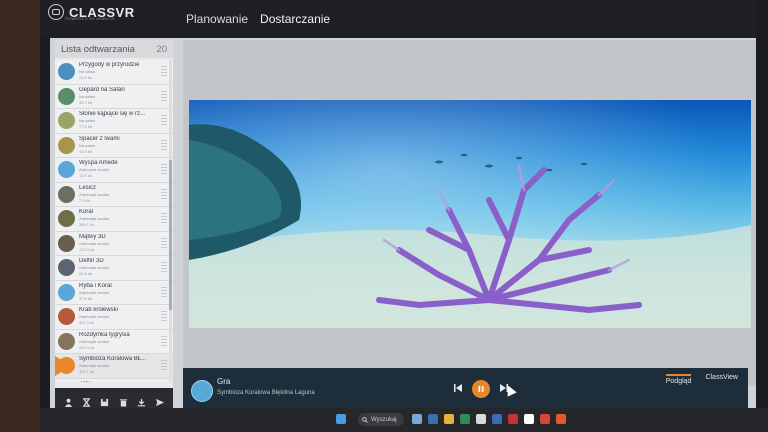 Image resolution: width=768 pixels, height=432 pixels. Describe the element at coordinates (86, 403) in the screenshot. I see `hourglass-icon` at that location.